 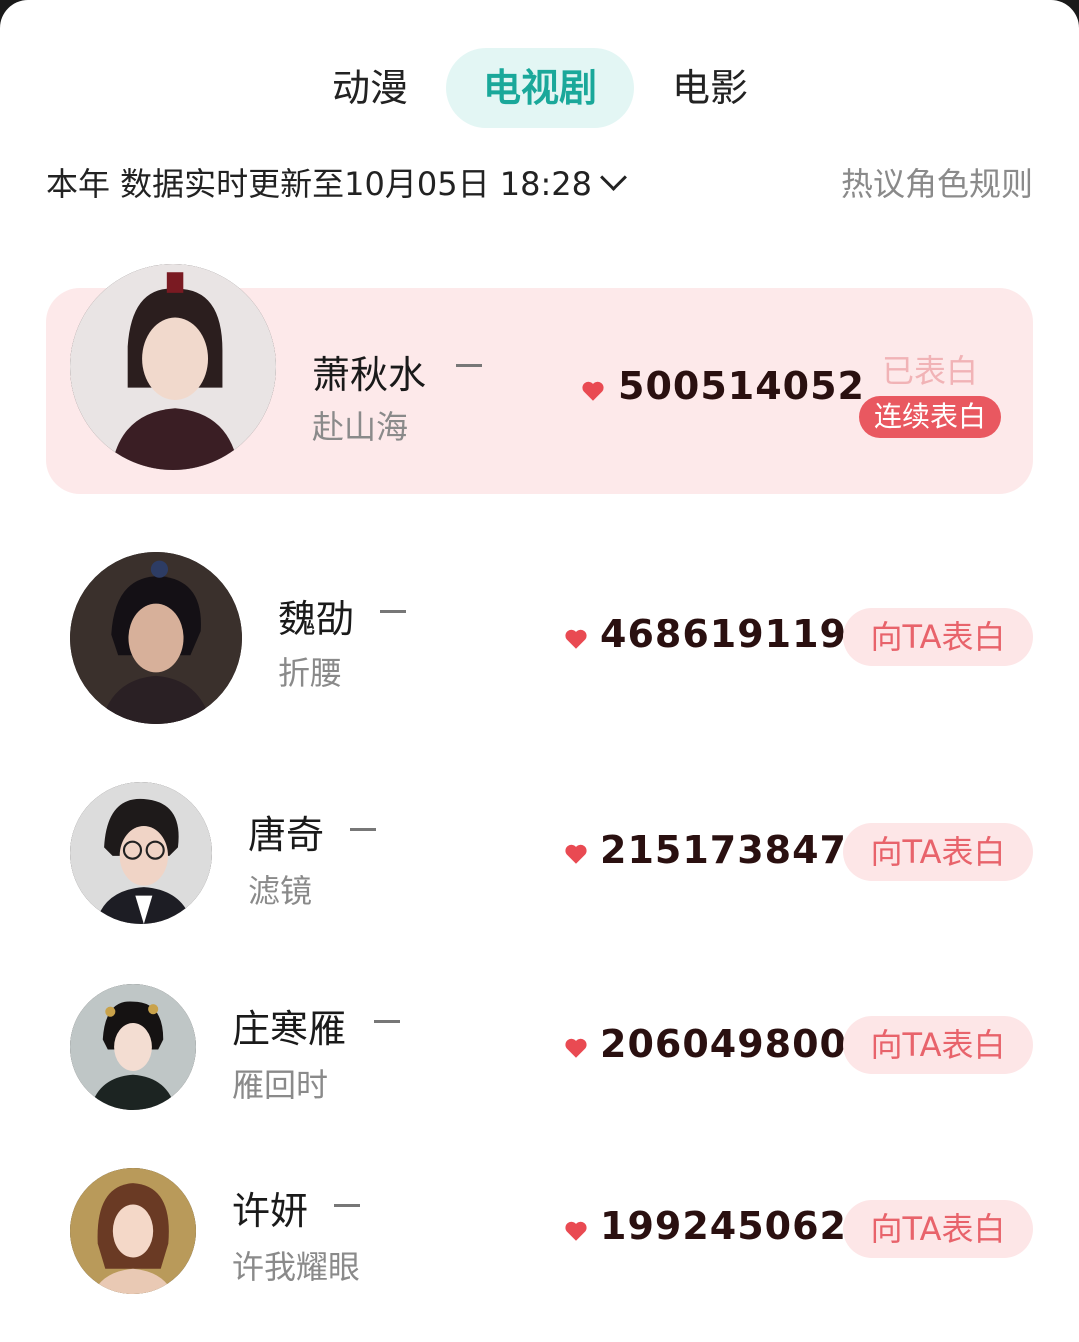 I want to click on subheader: 本年 数据实时更新至10月05日 18:28 热议角色规则, so click(x=539, y=184).